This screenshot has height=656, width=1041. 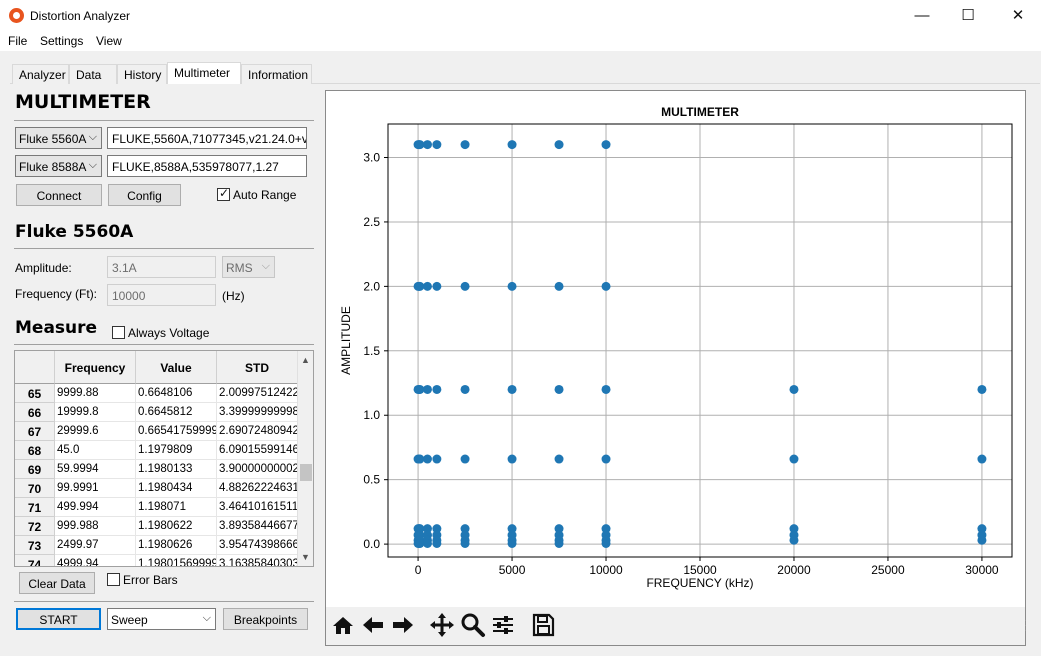 What do you see at coordinates (35, 526) in the screenshot?
I see `row-header: 72` at bounding box center [35, 526].